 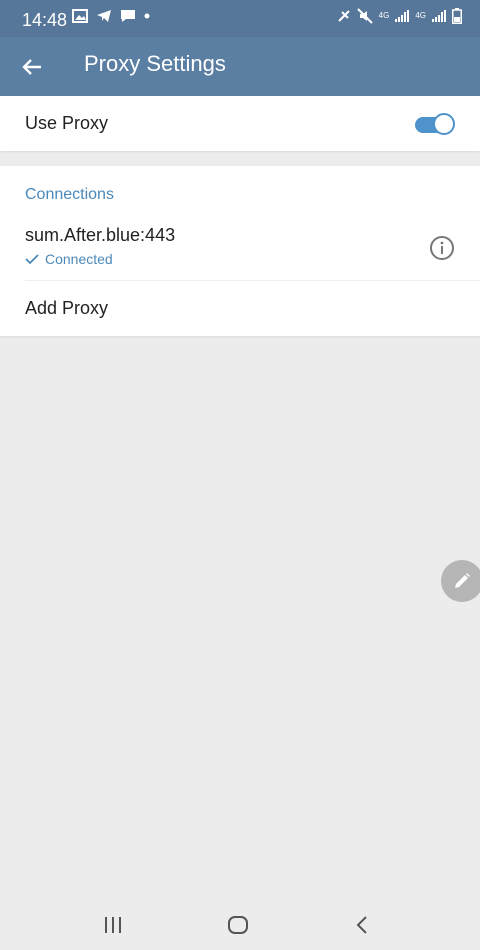 What do you see at coordinates (100, 235) in the screenshot?
I see `proxy-address: sum.After.blue:443` at bounding box center [100, 235].